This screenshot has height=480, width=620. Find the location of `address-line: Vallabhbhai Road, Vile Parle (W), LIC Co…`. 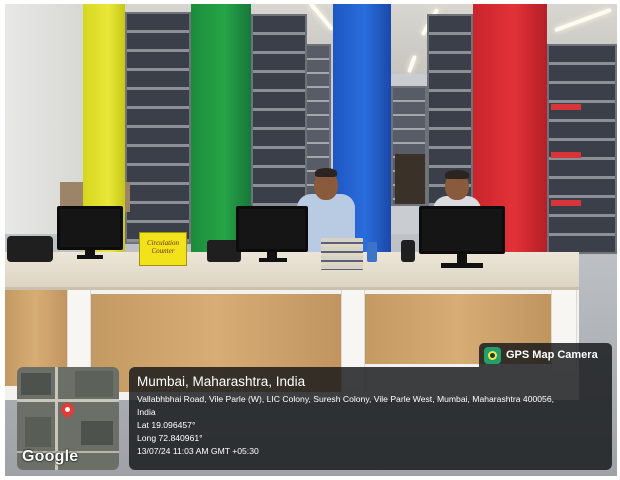

address-line: Vallabhbhai Road, Vile Parle (W), LIC Co… is located at coordinates (346, 399).